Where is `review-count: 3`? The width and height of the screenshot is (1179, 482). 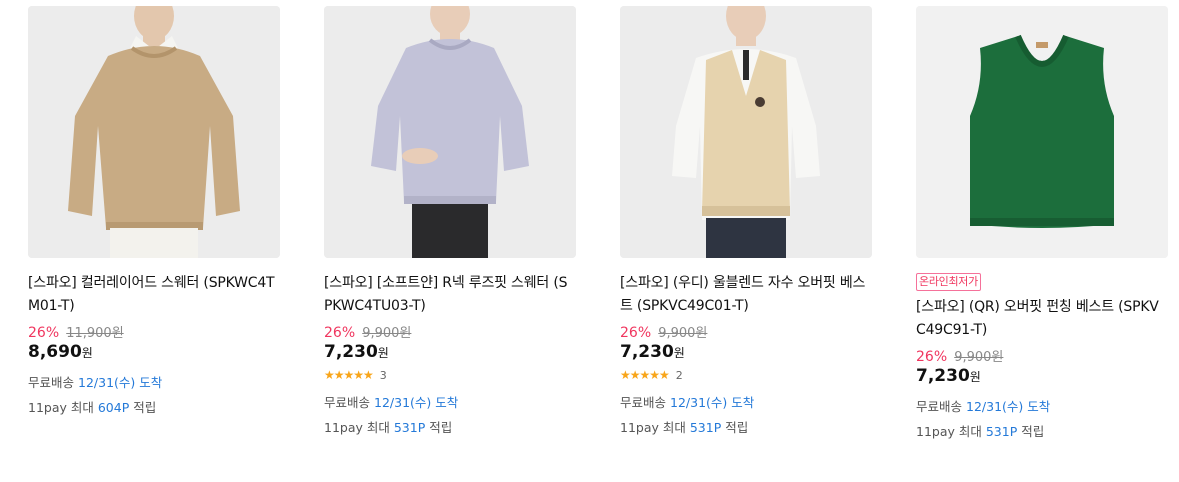 review-count: 3 is located at coordinates (383, 375).